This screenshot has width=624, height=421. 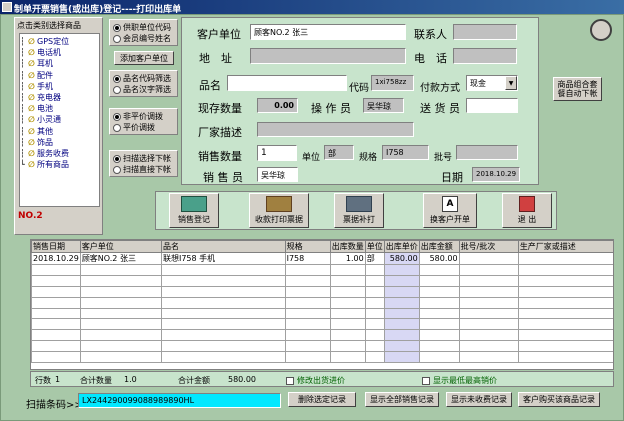 I want to click on show-unpaid-button: 显示未收费记录, so click(x=479, y=399).